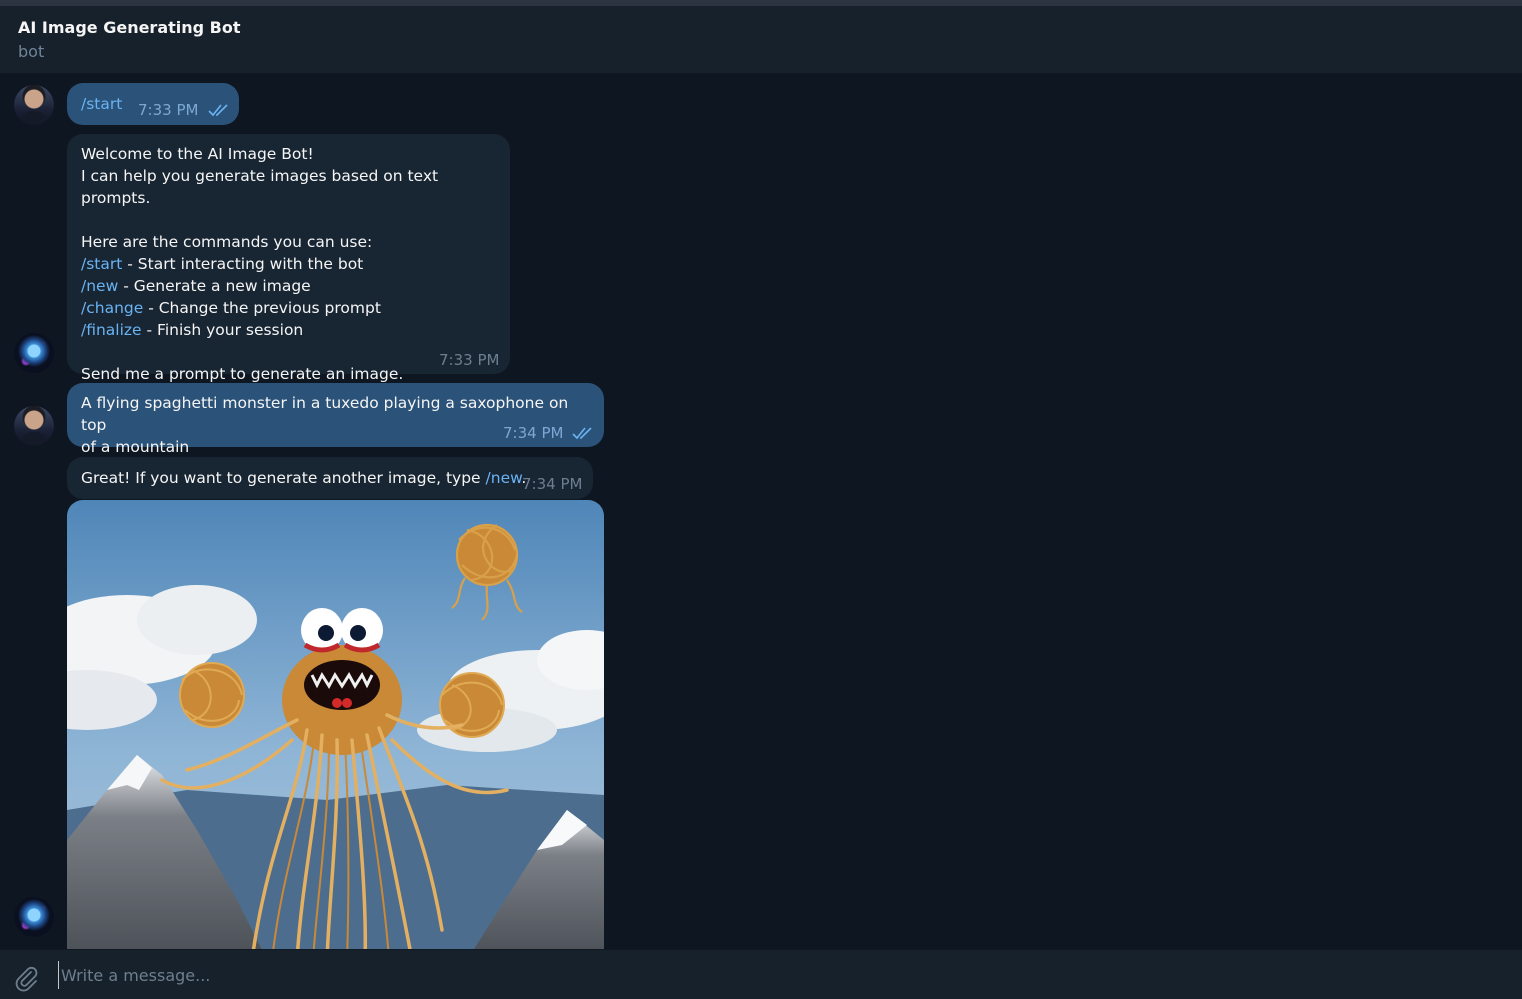 The image size is (1522, 999). I want to click on message-line: Send me a prompt to generate an image., so click(242, 374).